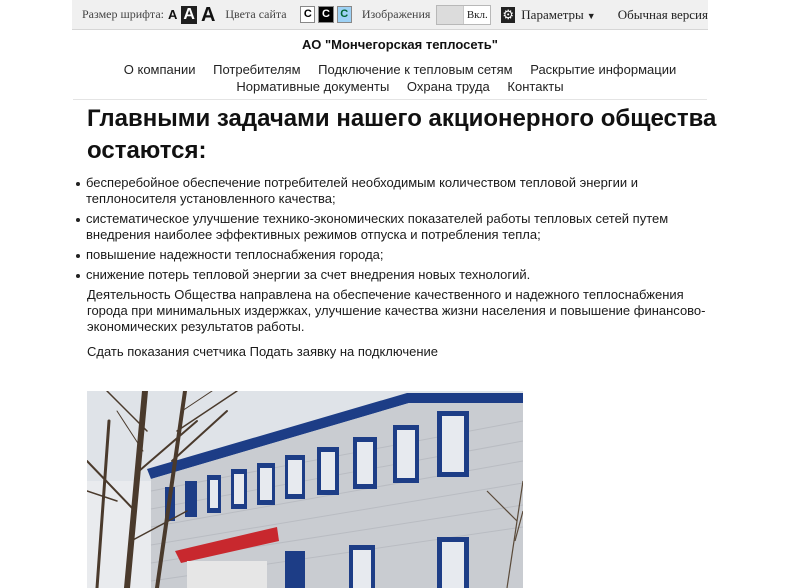 The image size is (800, 588). Describe the element at coordinates (390, 99) in the screenshot. I see `header-divider` at that location.